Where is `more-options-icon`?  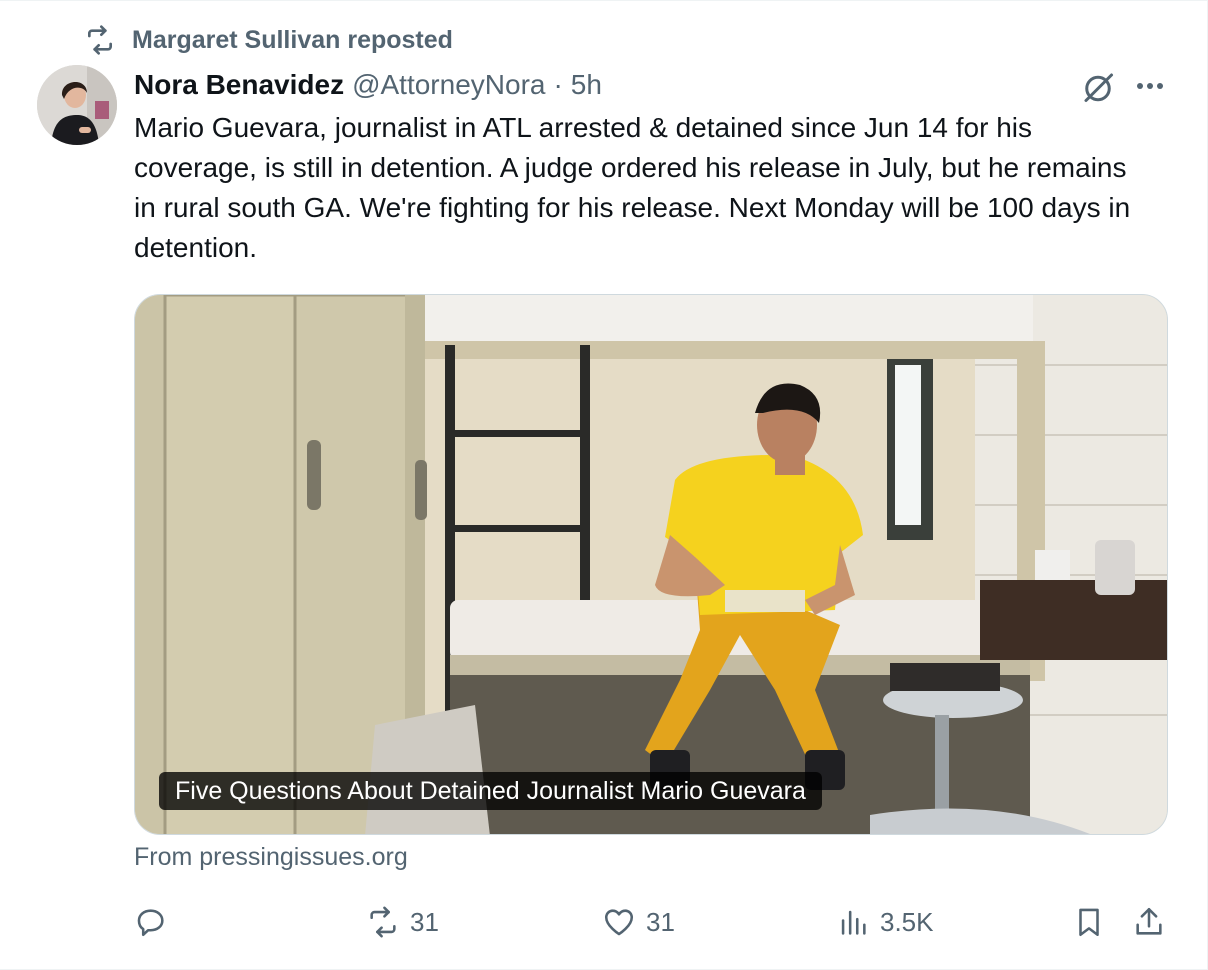
more-options-icon is located at coordinates (1150, 86).